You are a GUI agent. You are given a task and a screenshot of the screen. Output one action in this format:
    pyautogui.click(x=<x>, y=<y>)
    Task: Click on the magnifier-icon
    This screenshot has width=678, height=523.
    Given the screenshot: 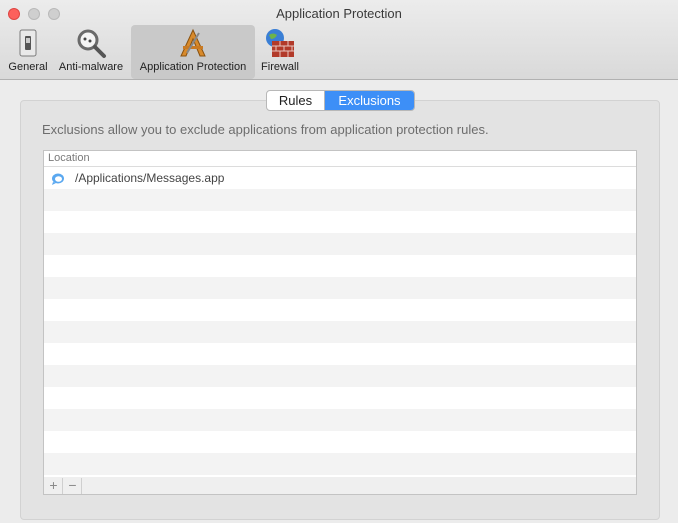 What is the action you would take?
    pyautogui.click(x=91, y=43)
    